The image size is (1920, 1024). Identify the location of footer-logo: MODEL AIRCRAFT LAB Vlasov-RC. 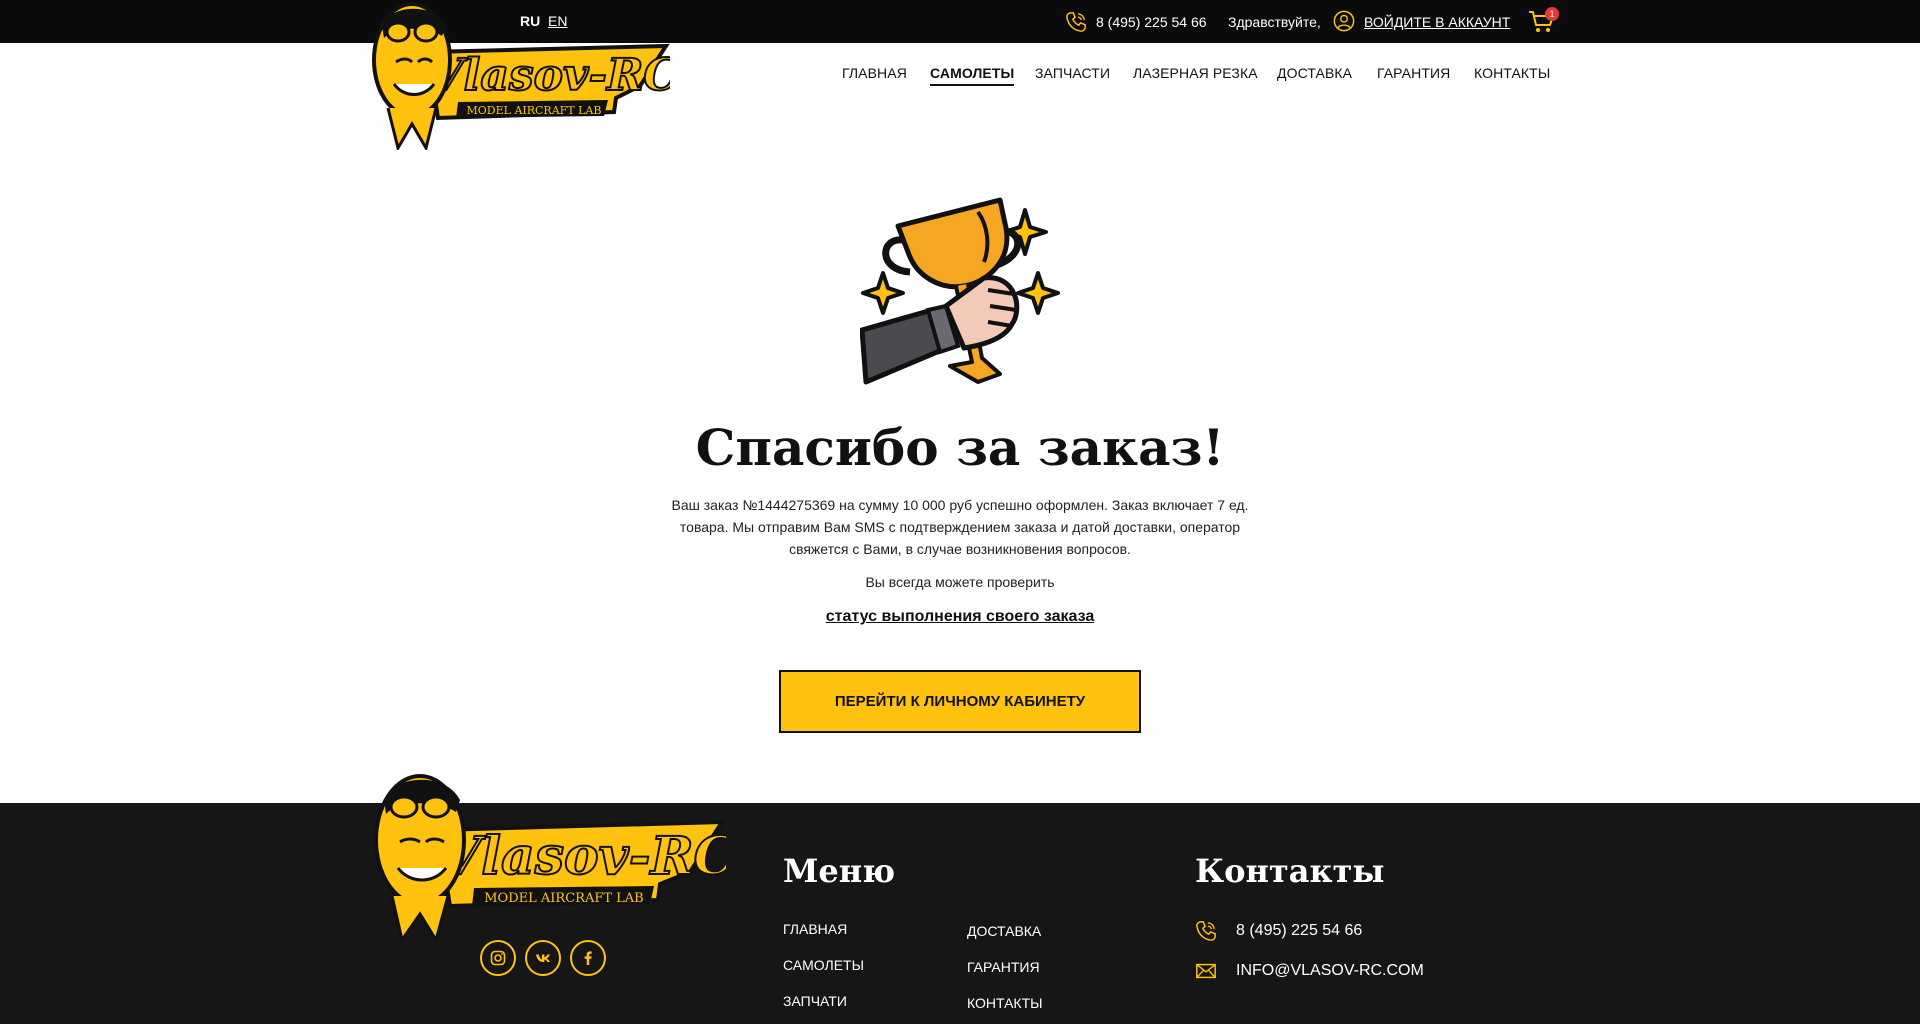
(547, 856).